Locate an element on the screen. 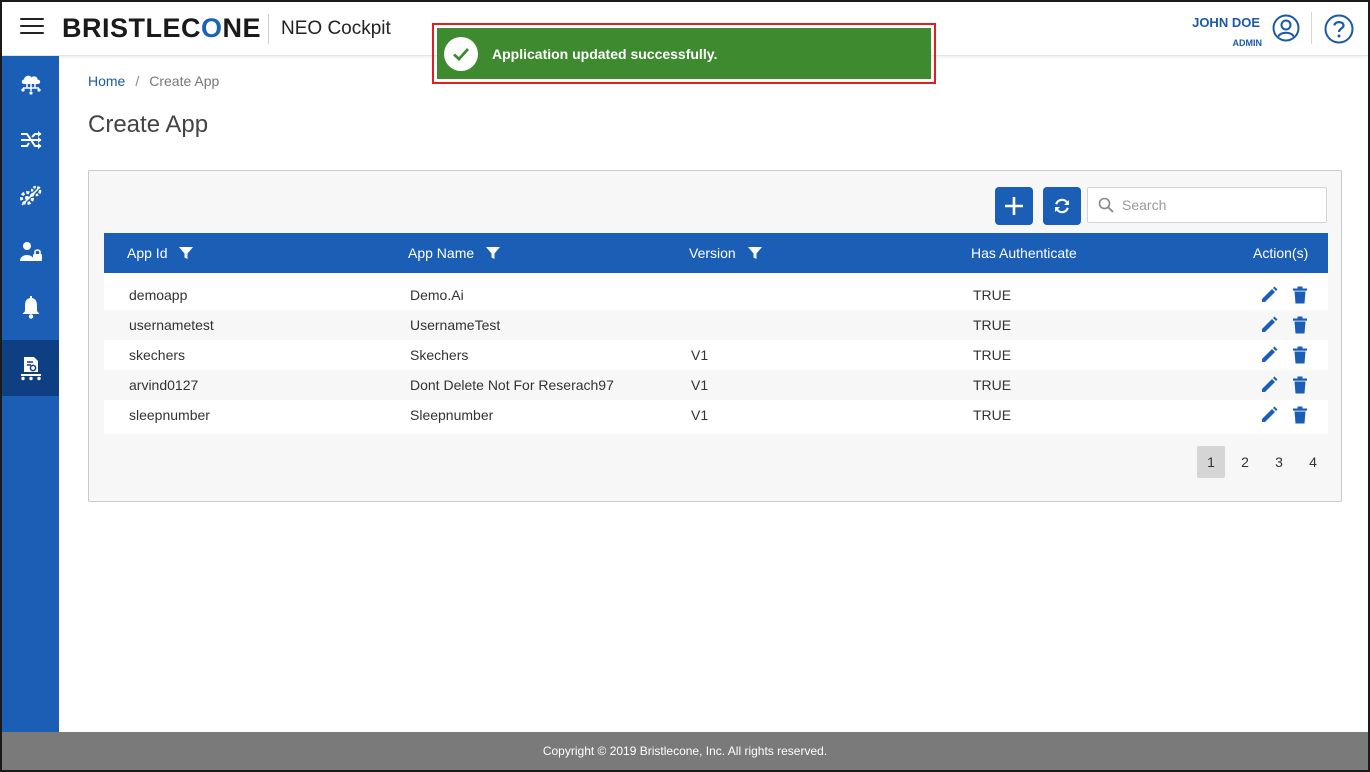  toast-highlight: Application updated successfully. is located at coordinates (684, 53).